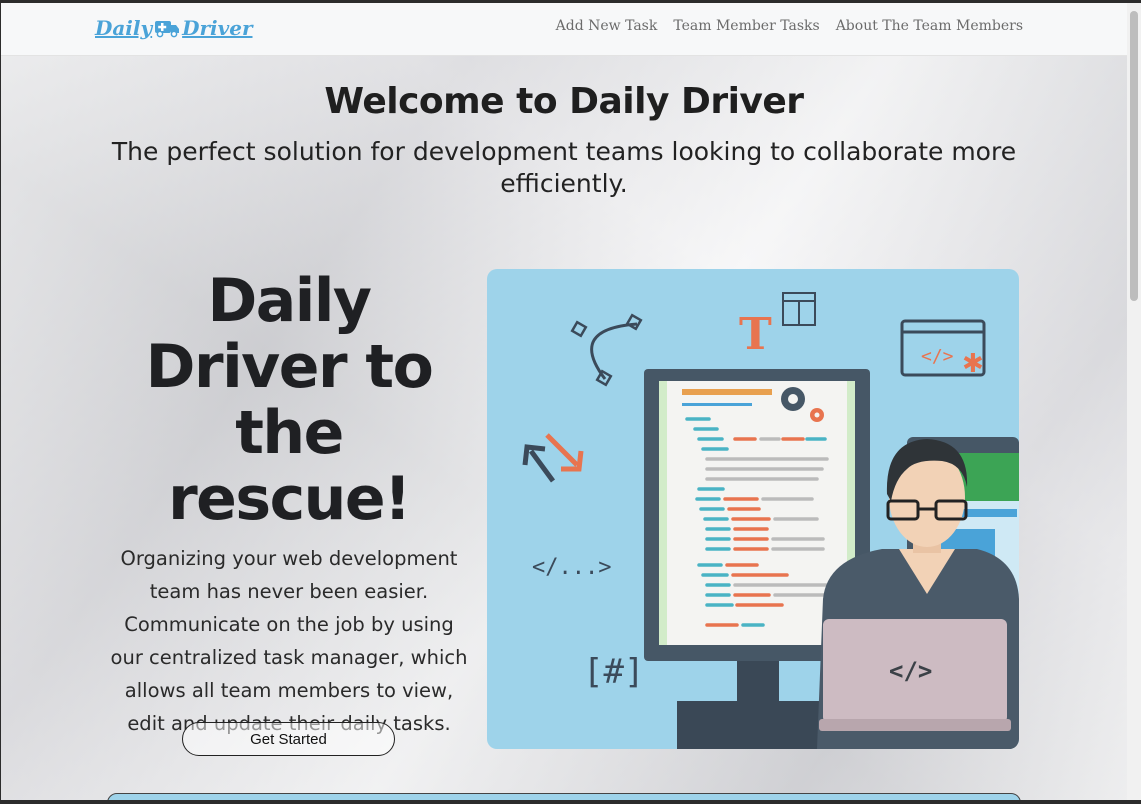  I want to click on nav-about-team-members: About The Team Members, so click(929, 26).